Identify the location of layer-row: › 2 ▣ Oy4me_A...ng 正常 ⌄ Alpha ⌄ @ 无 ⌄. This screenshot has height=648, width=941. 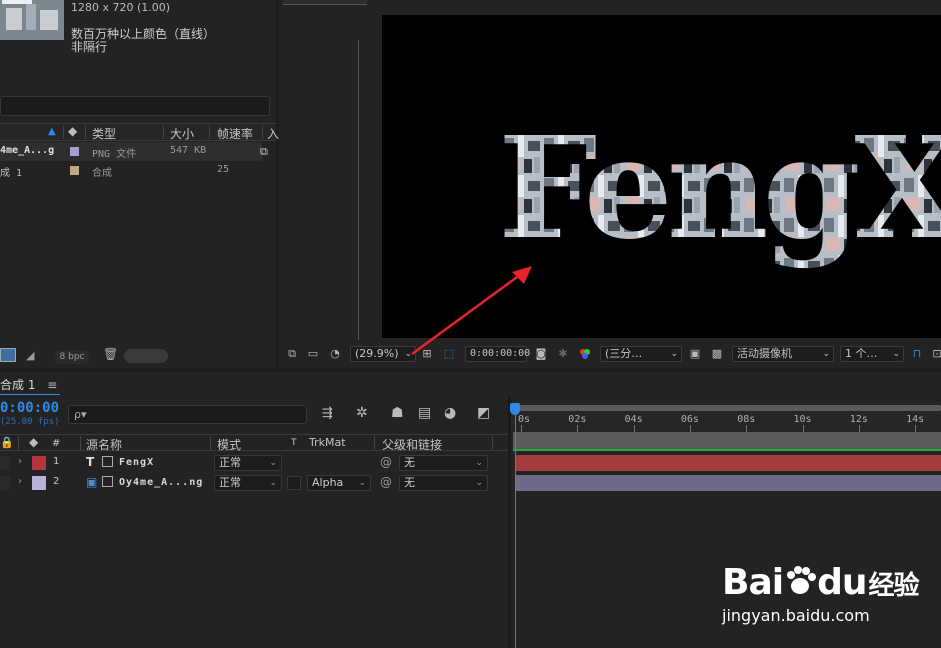
(254, 483).